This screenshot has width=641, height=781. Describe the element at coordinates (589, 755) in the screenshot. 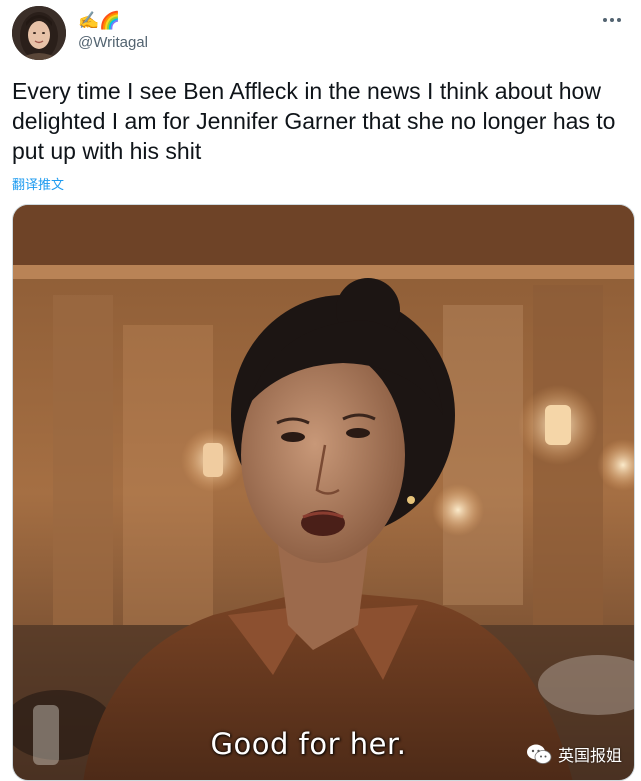

I see `watermark-text: 英国报姐` at that location.